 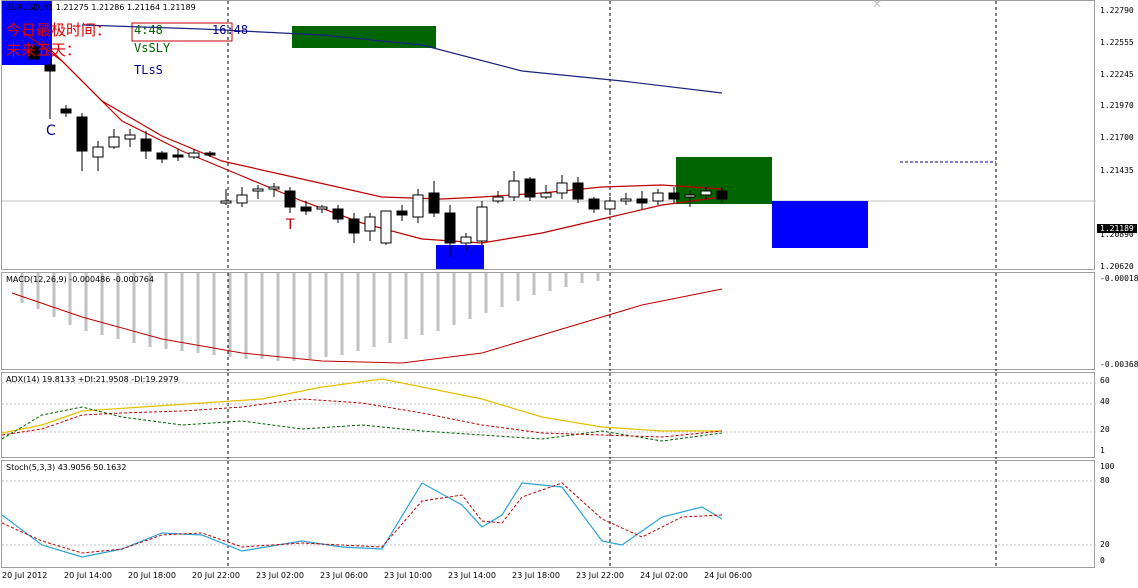 I want to click on time-tick: 23 Jul 18:00, so click(x=536, y=575).